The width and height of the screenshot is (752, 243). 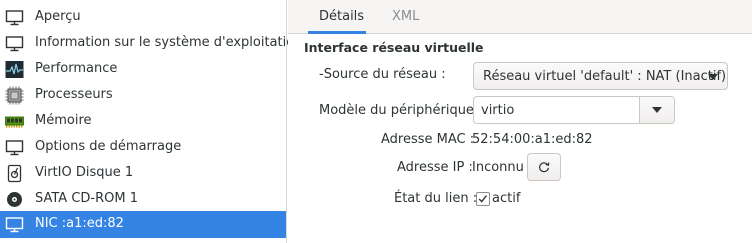 I want to click on sidebar-item-virtio-disk: VirtIO Disque 1, so click(x=143, y=173).